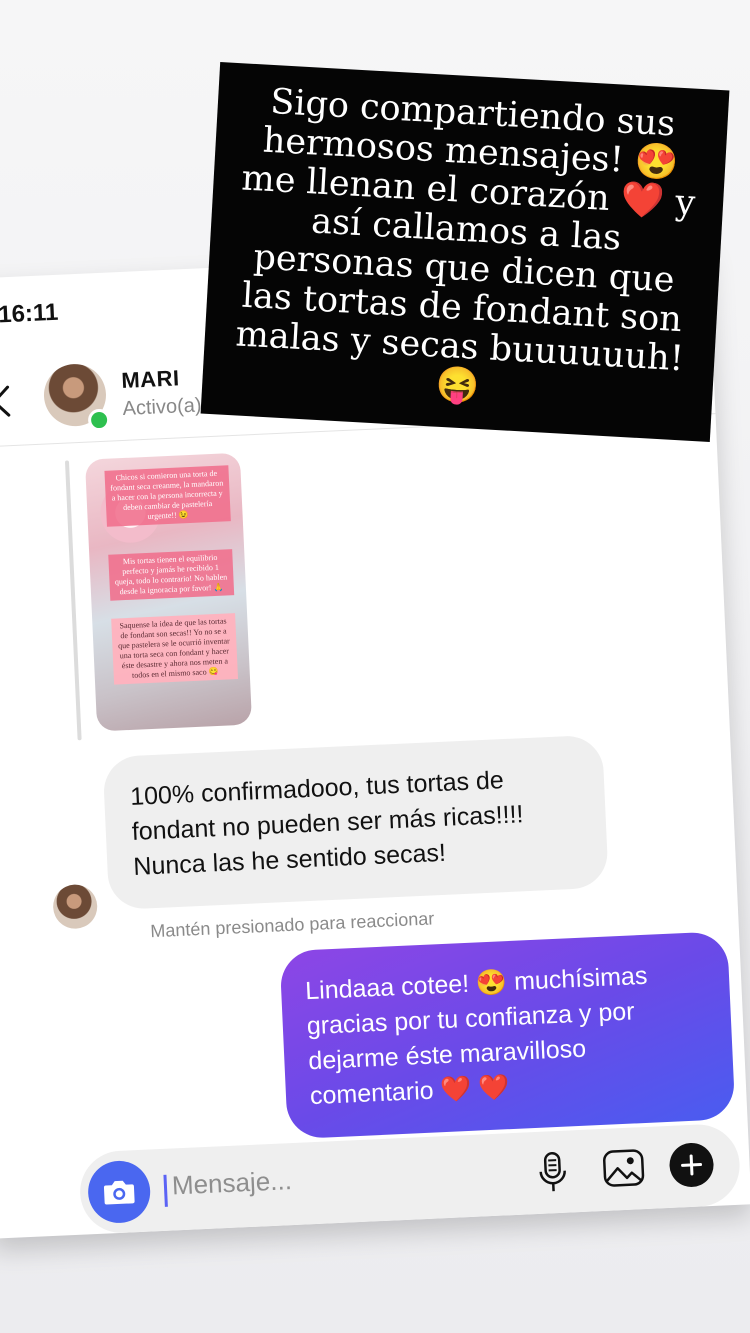 The image size is (750, 1333). Describe the element at coordinates (475, 1089) in the screenshot. I see `hearts-emoji: ❤️ ❤️` at that location.